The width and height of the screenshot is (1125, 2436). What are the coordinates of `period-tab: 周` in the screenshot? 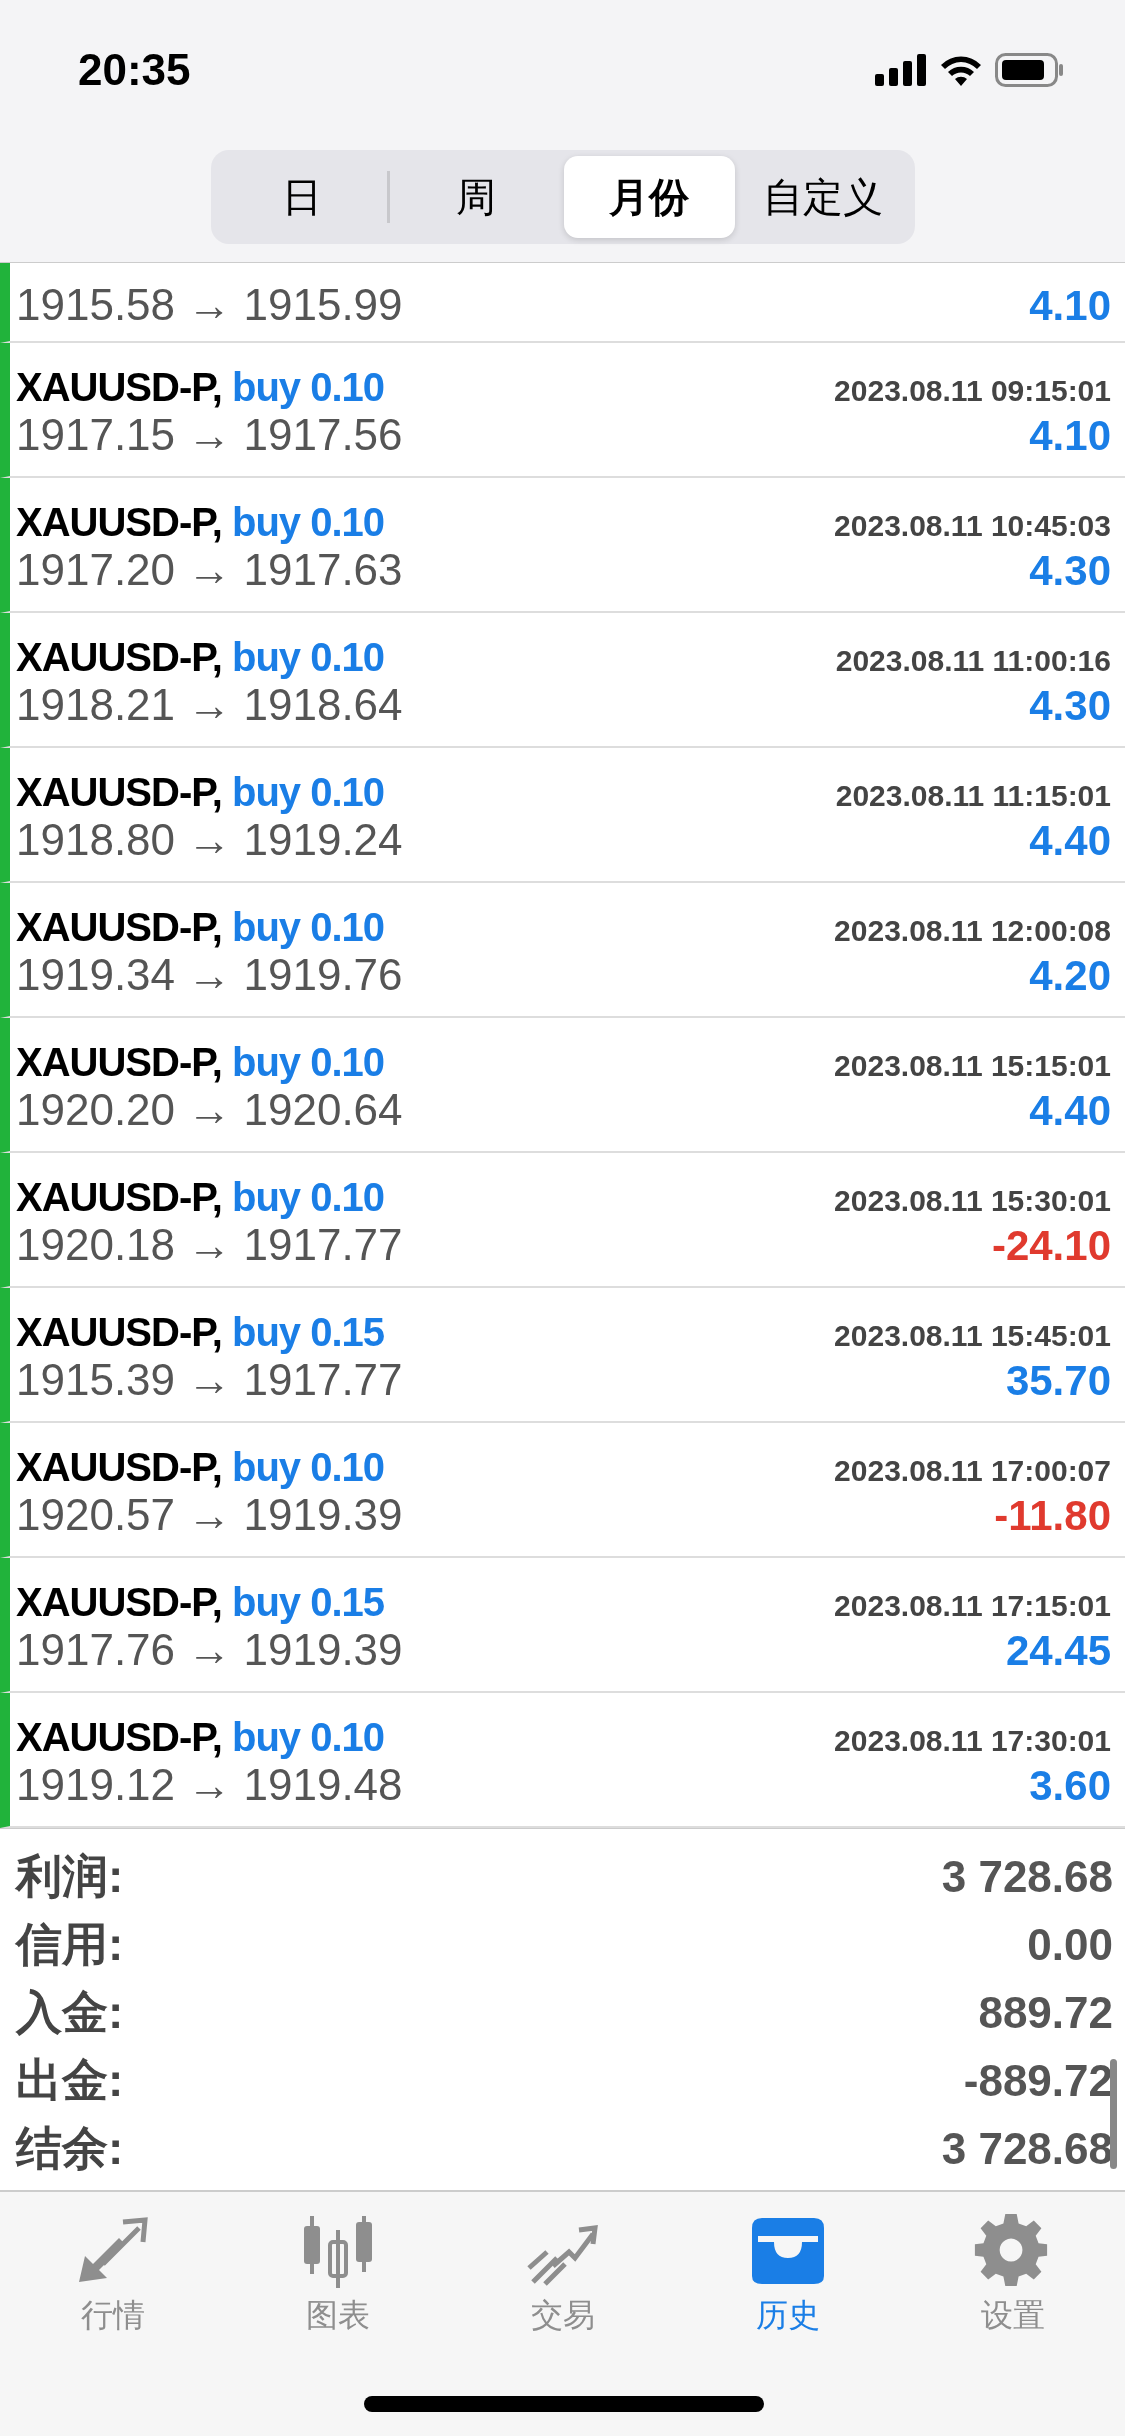 It's located at (475, 197).